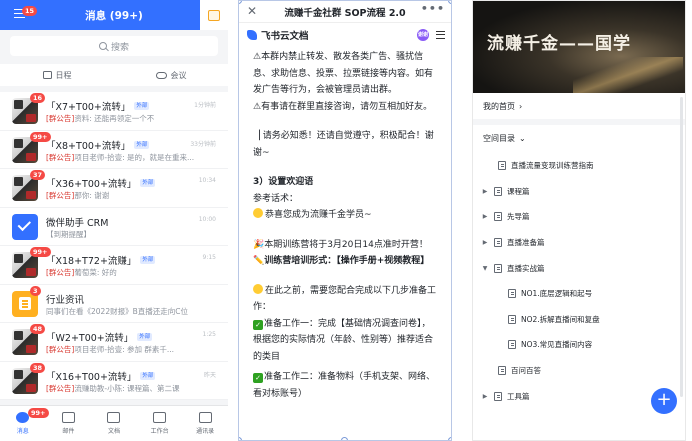  I want to click on chat-time: 33分钟前, so click(203, 144).